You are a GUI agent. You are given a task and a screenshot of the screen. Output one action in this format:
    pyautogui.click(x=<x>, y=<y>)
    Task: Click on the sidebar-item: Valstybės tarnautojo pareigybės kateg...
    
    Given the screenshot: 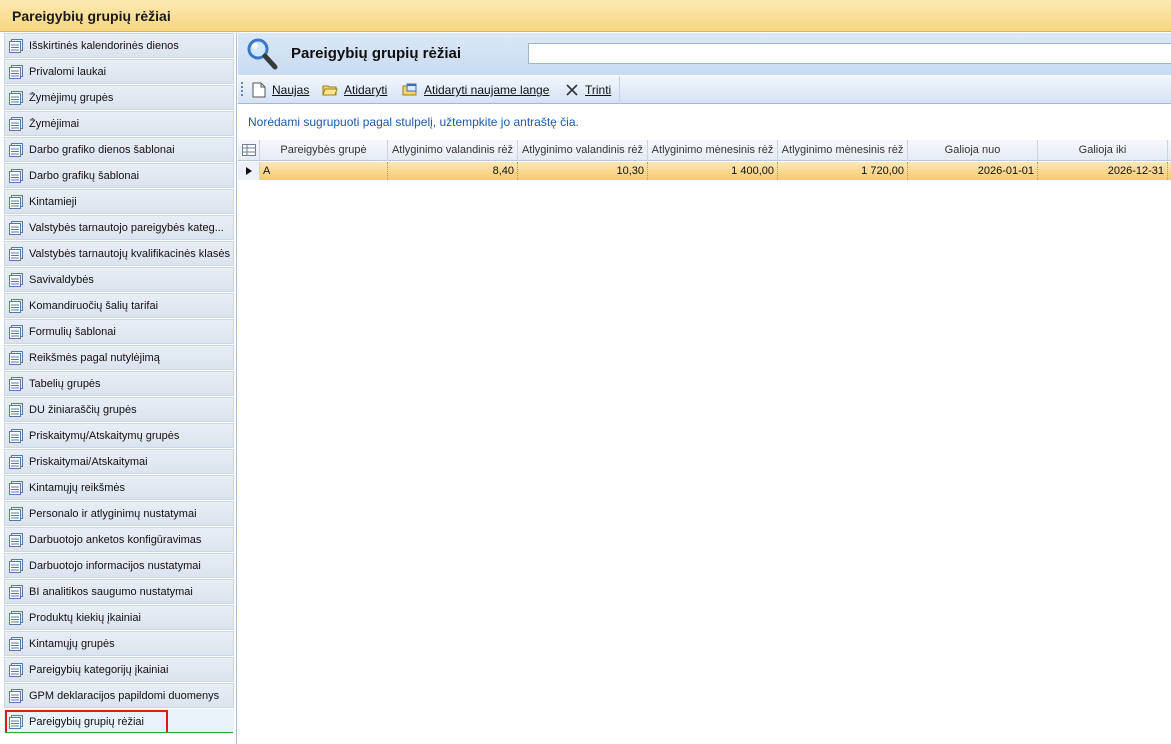 What is the action you would take?
    pyautogui.click(x=119, y=227)
    